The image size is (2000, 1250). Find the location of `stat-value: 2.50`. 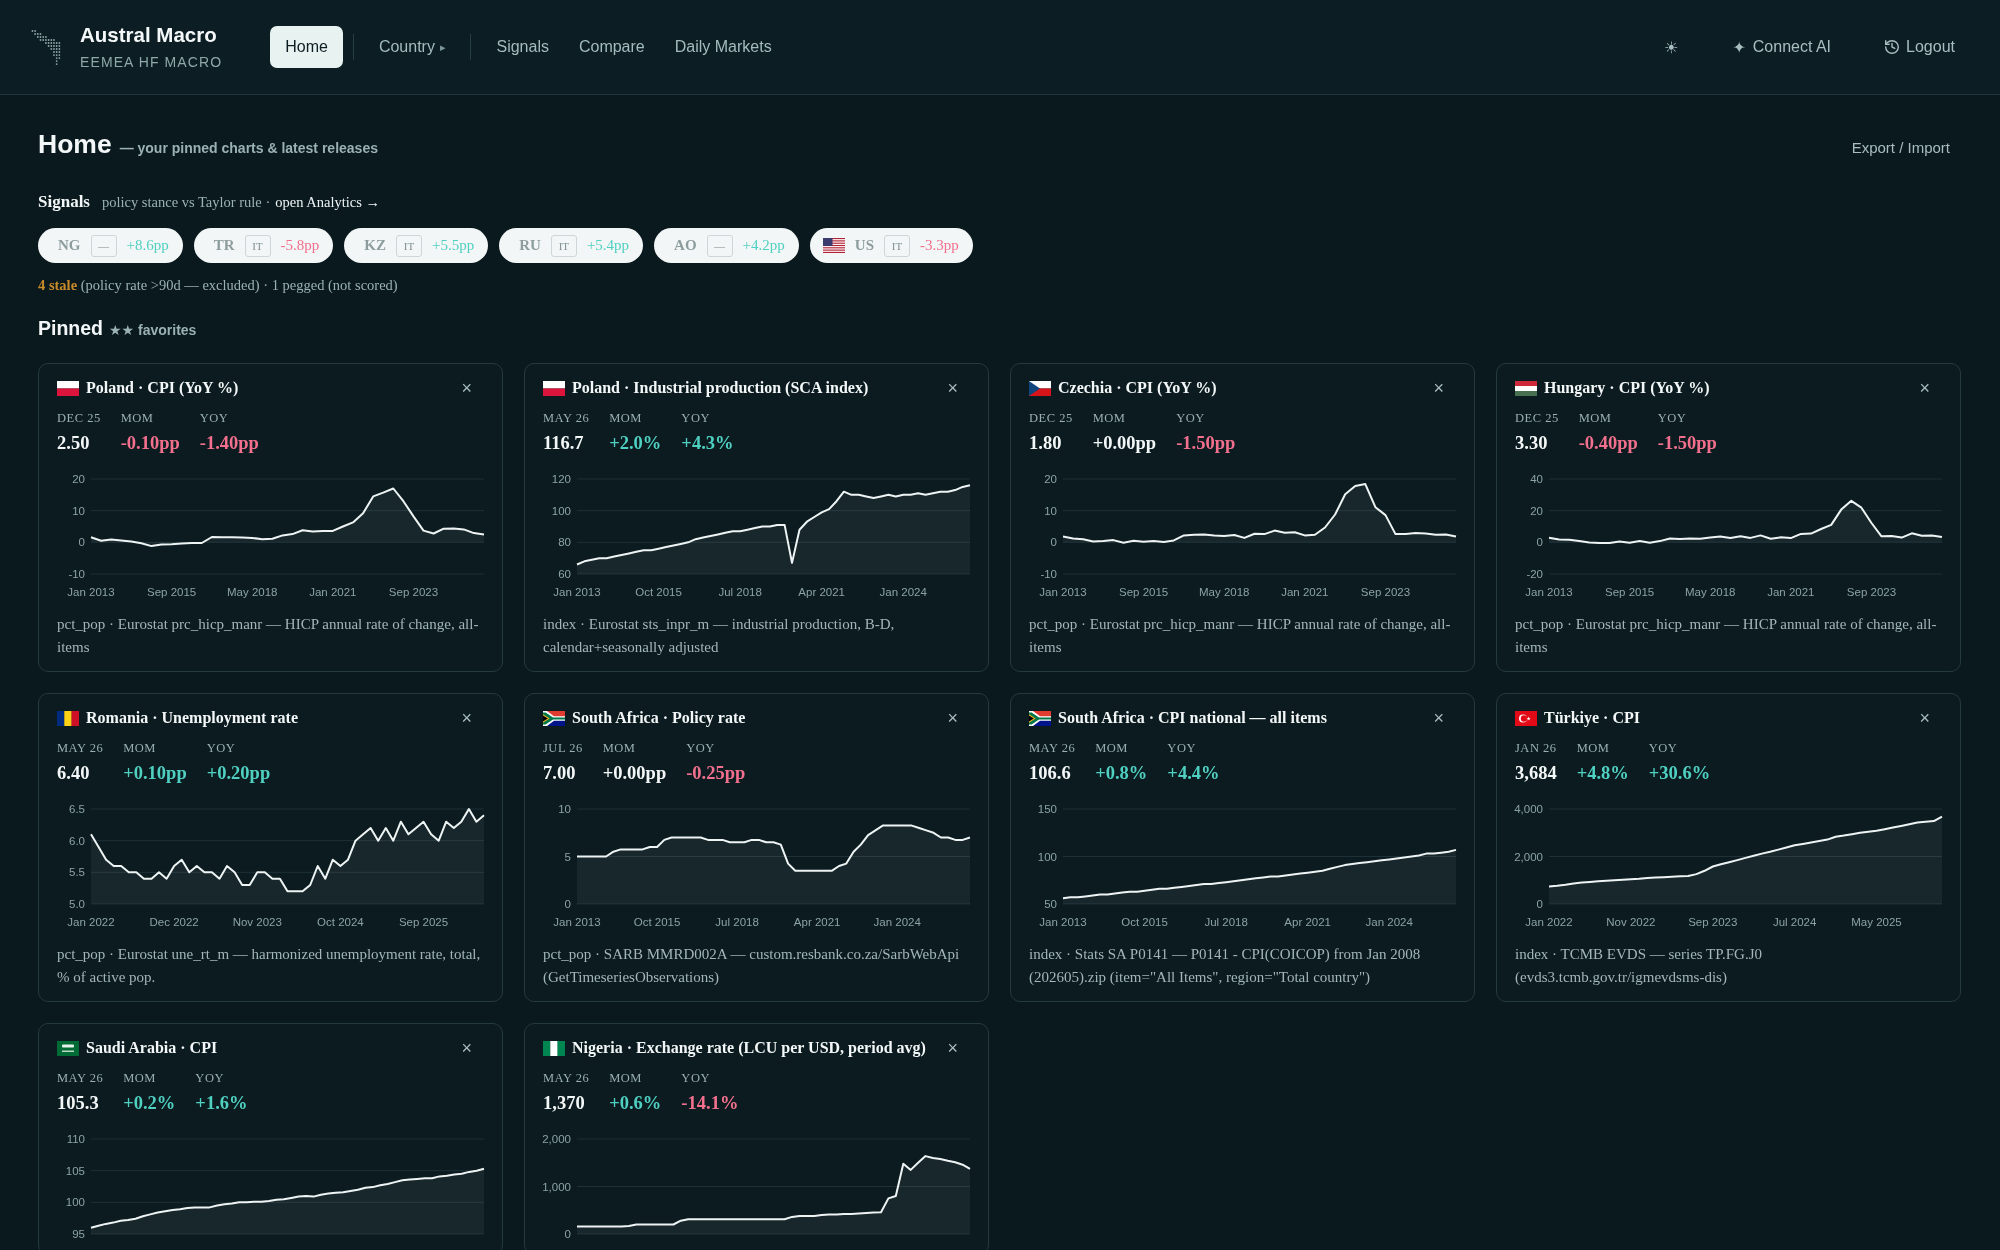

stat-value: 2.50 is located at coordinates (74, 443).